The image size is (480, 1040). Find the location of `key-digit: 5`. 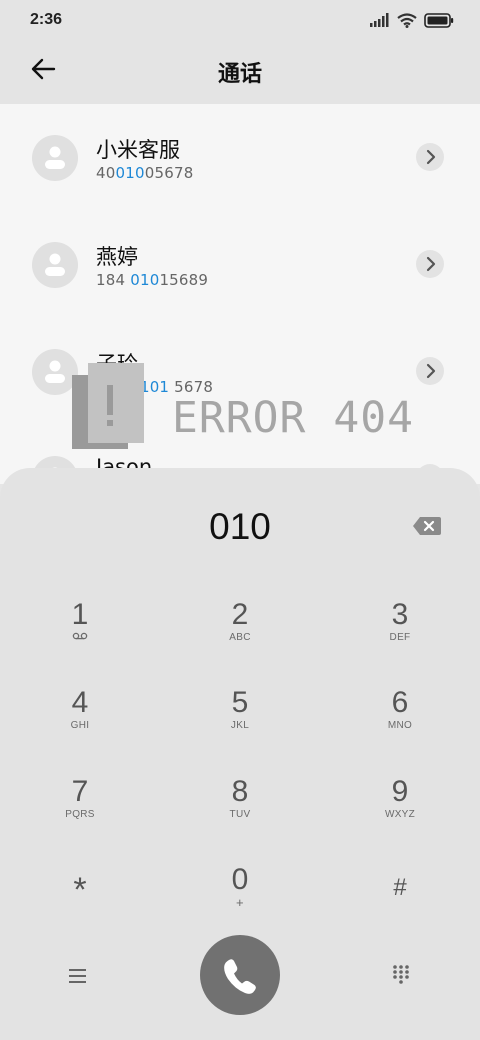

key-digit: 5 is located at coordinates (240, 702).